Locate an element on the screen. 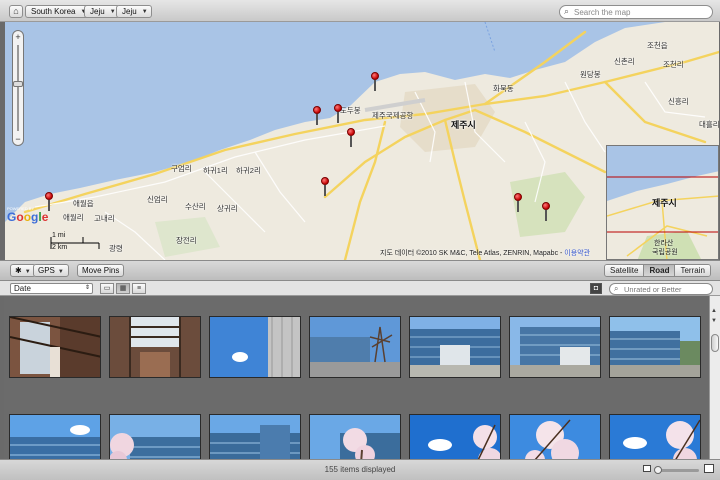  map-label: 수산리 is located at coordinates (195, 206).